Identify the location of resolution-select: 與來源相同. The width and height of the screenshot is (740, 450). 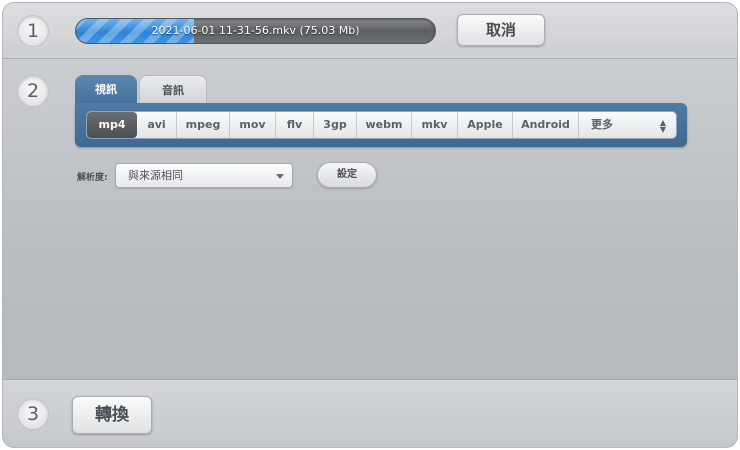
(204, 175).